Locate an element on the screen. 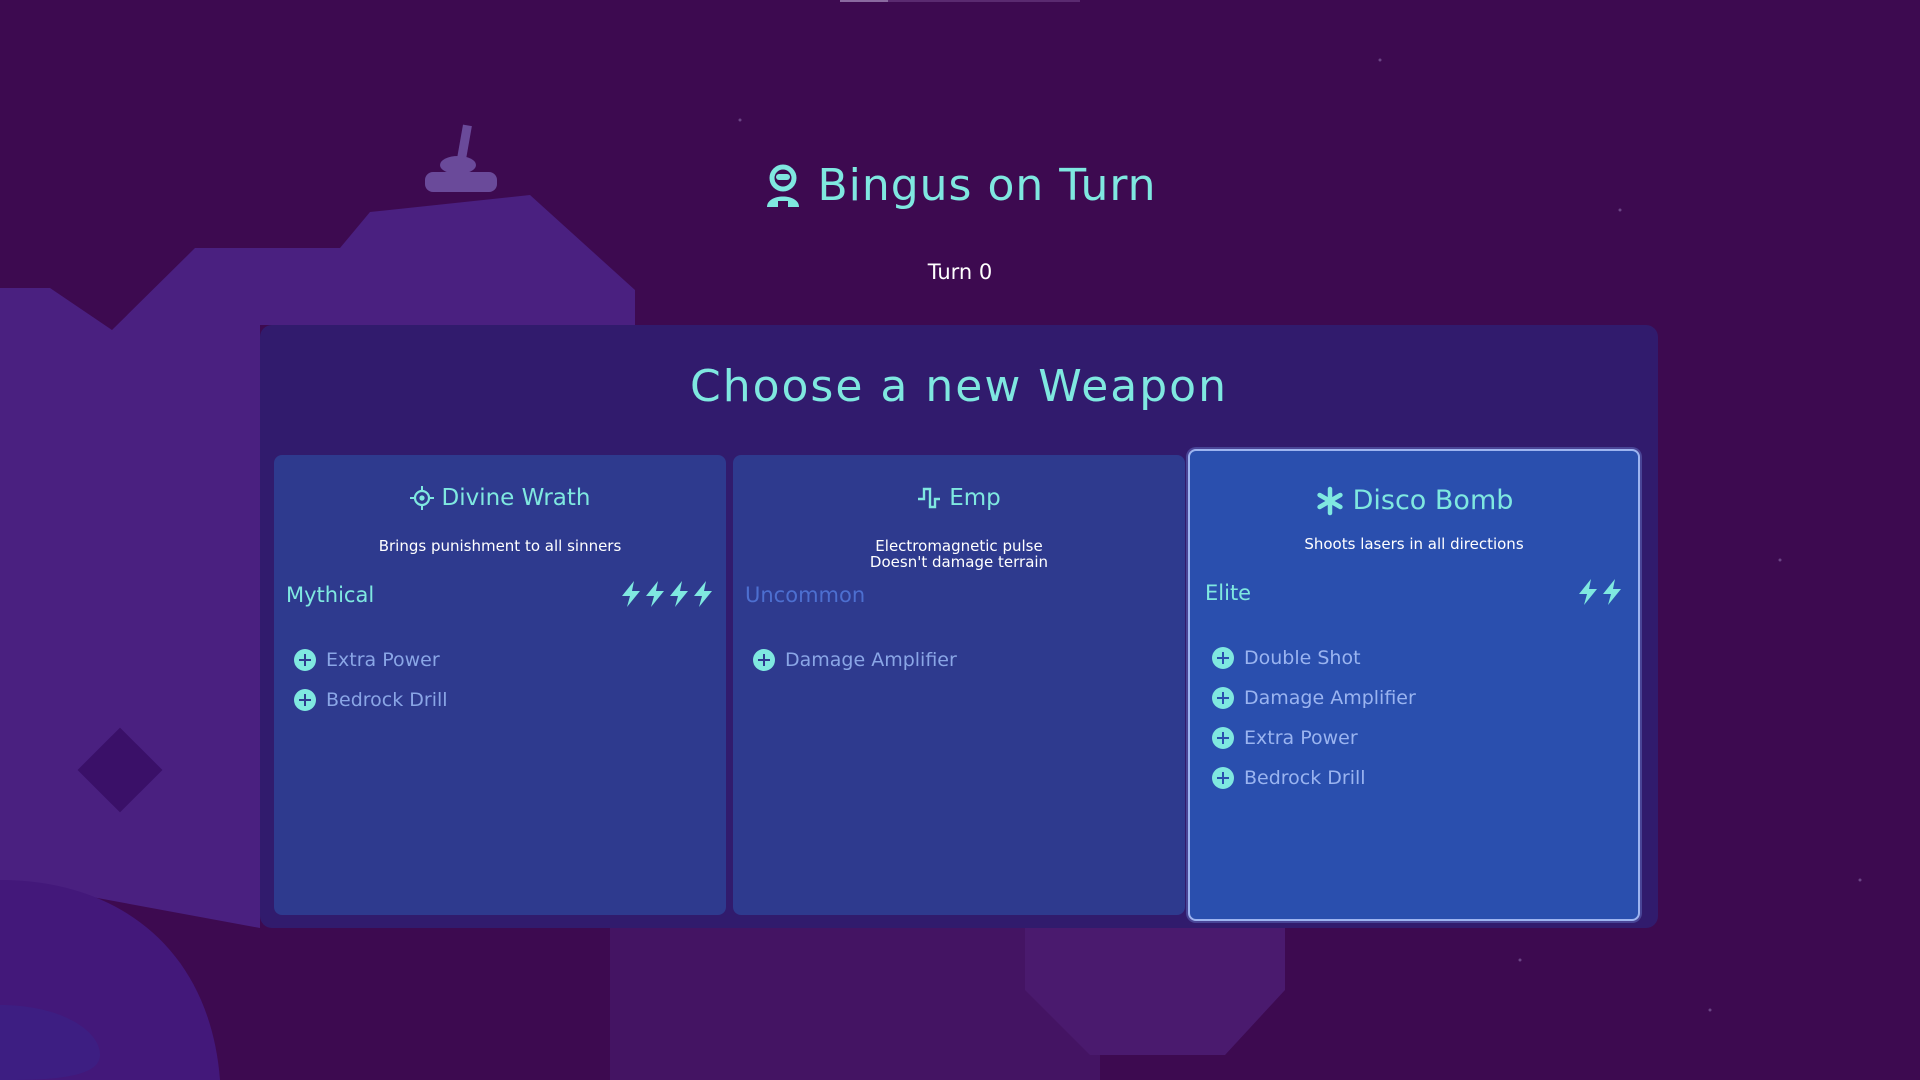 This screenshot has width=1920, height=1080. panel-title: Choose a new Weapon is located at coordinates (958, 386).